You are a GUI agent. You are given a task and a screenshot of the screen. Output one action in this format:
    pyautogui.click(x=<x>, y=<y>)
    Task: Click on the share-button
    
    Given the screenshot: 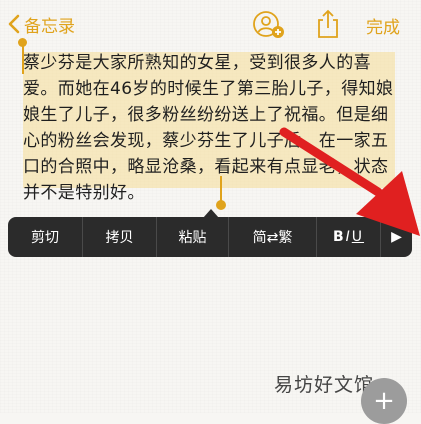 What is the action you would take?
    pyautogui.click(x=328, y=24)
    